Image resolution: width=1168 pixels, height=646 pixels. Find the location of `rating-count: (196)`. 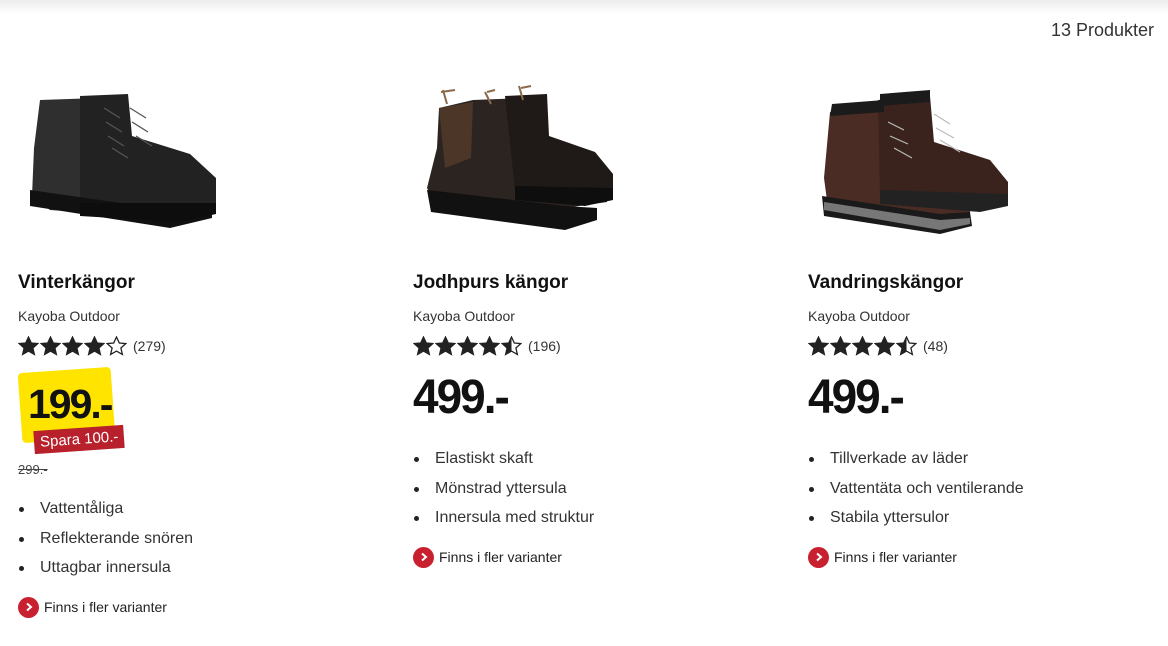

rating-count: (196) is located at coordinates (544, 346).